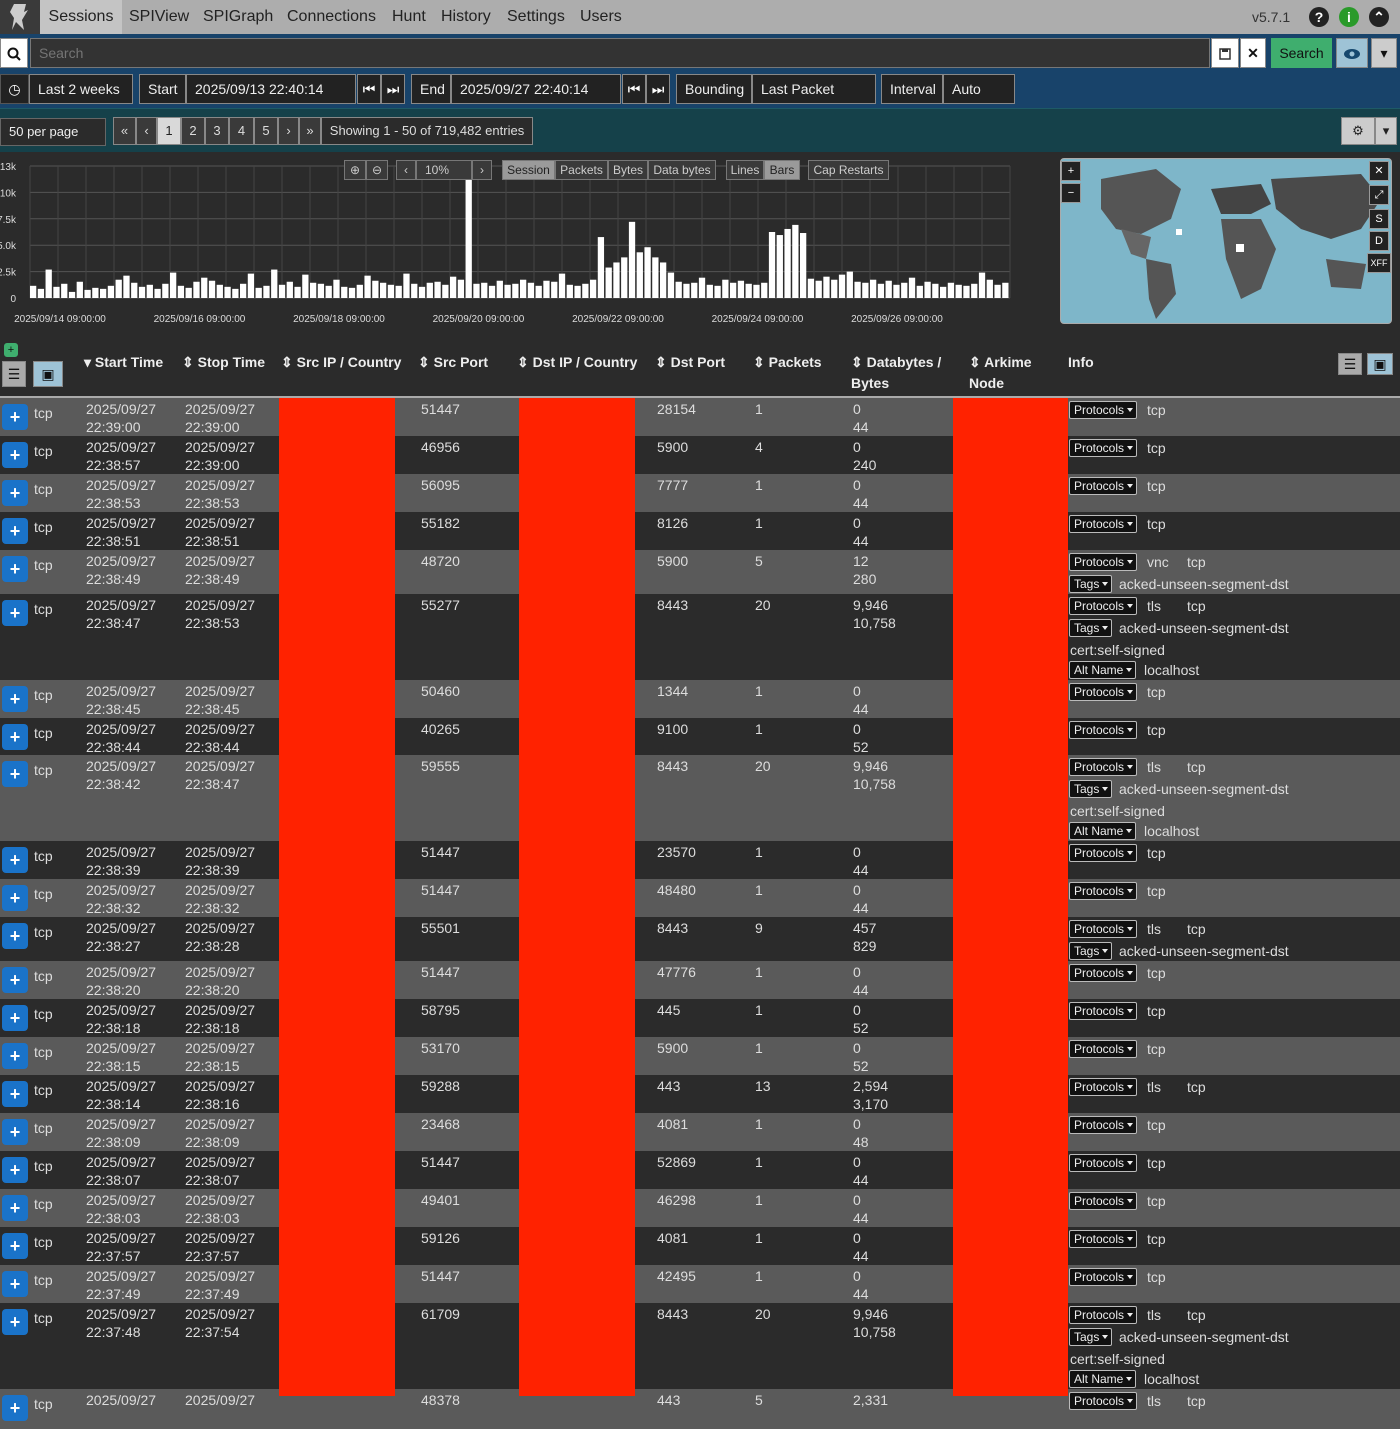 The height and width of the screenshot is (1429, 1400). What do you see at coordinates (979, 89) in the screenshot?
I see `interval-select: Auto` at bounding box center [979, 89].